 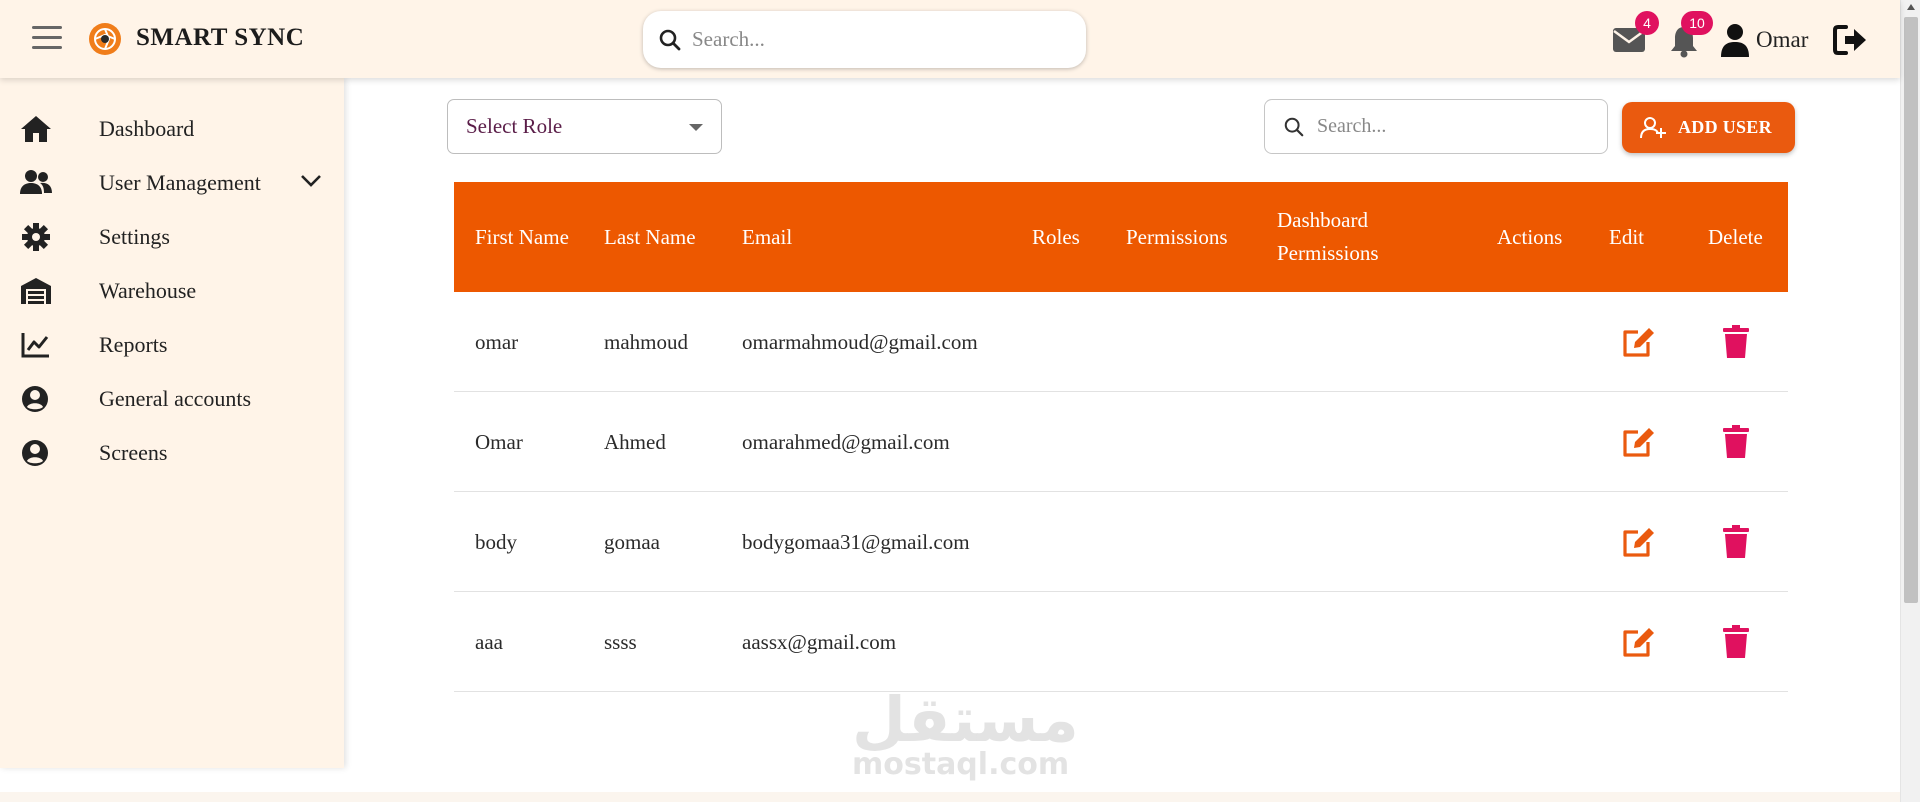 I want to click on sidebar-item-screens: Screens, so click(x=172, y=453).